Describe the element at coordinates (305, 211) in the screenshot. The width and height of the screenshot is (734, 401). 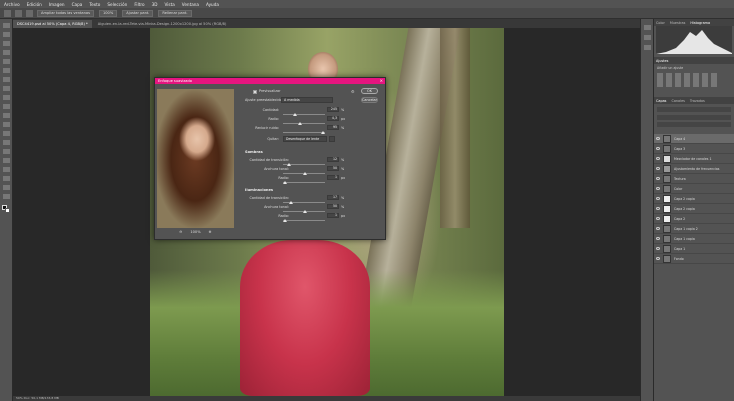
I see `highlights-tonal-slider-thumb` at that location.